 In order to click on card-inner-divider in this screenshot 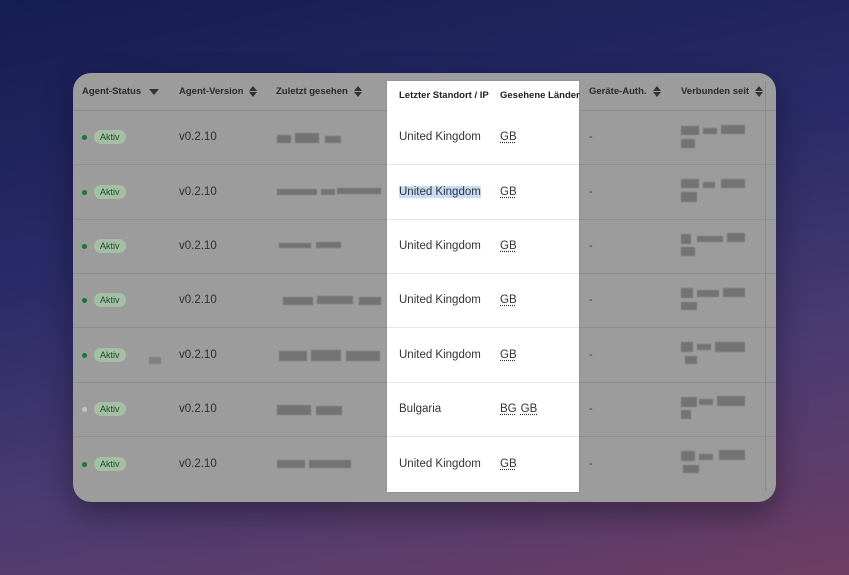, I will do `click(765, 286)`.